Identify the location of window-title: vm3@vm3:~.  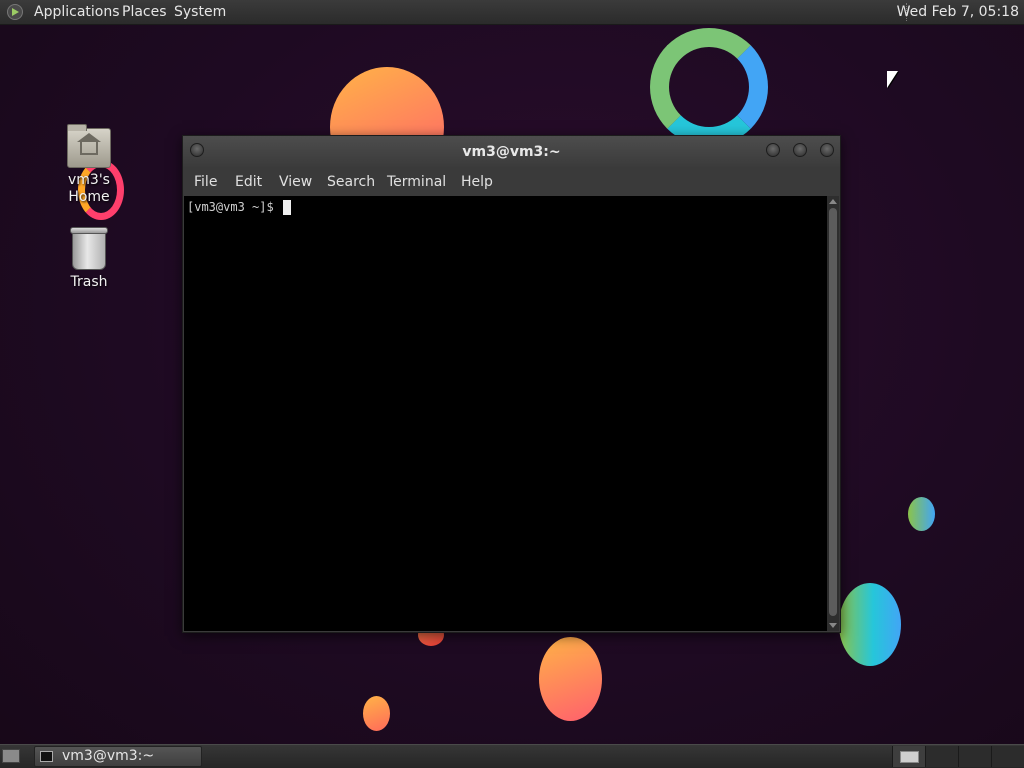
(511, 152).